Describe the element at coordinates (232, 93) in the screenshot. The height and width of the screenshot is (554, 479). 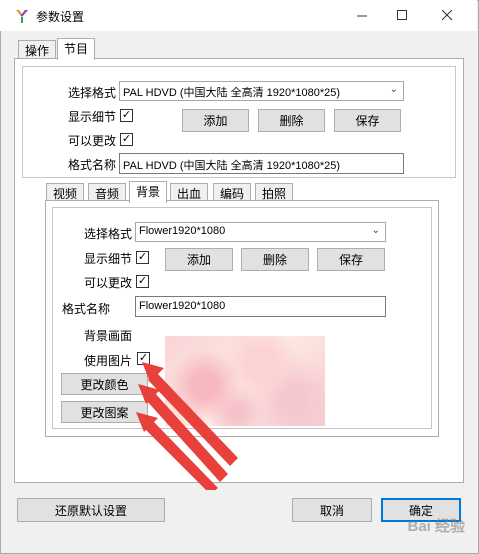
I see `program-format-select-value: PAL HDVD (中国大陆 全高清 1920*1080*25)` at that location.